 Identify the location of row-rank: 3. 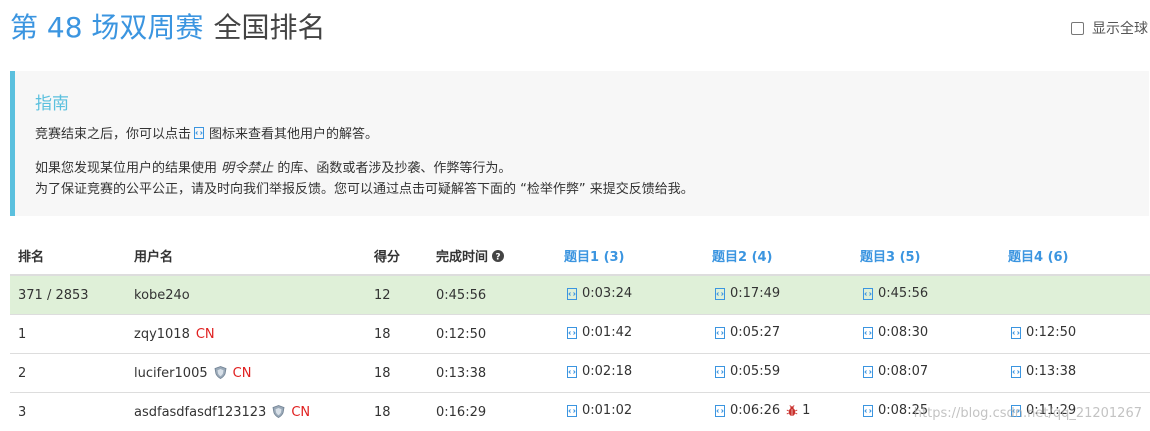
(72, 411).